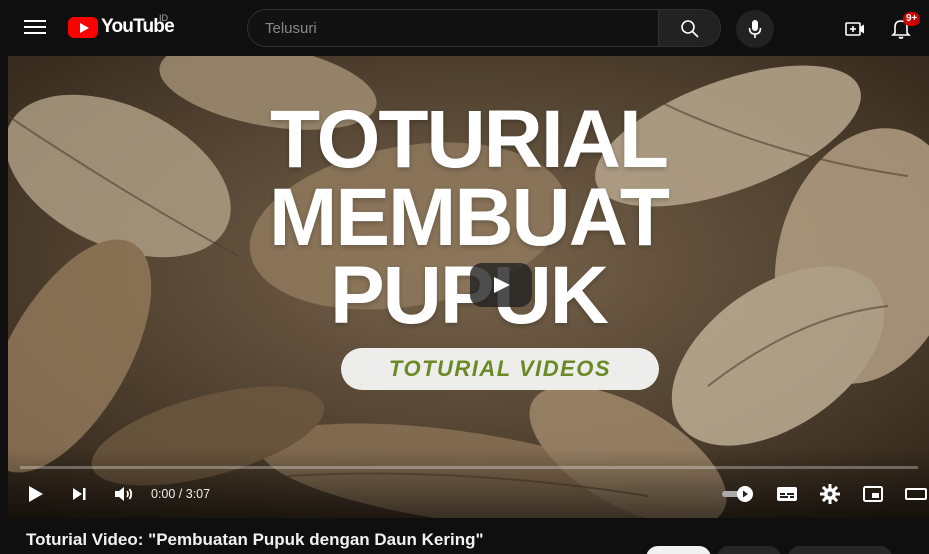  What do you see at coordinates (80, 494) in the screenshot?
I see `next-icon` at bounding box center [80, 494].